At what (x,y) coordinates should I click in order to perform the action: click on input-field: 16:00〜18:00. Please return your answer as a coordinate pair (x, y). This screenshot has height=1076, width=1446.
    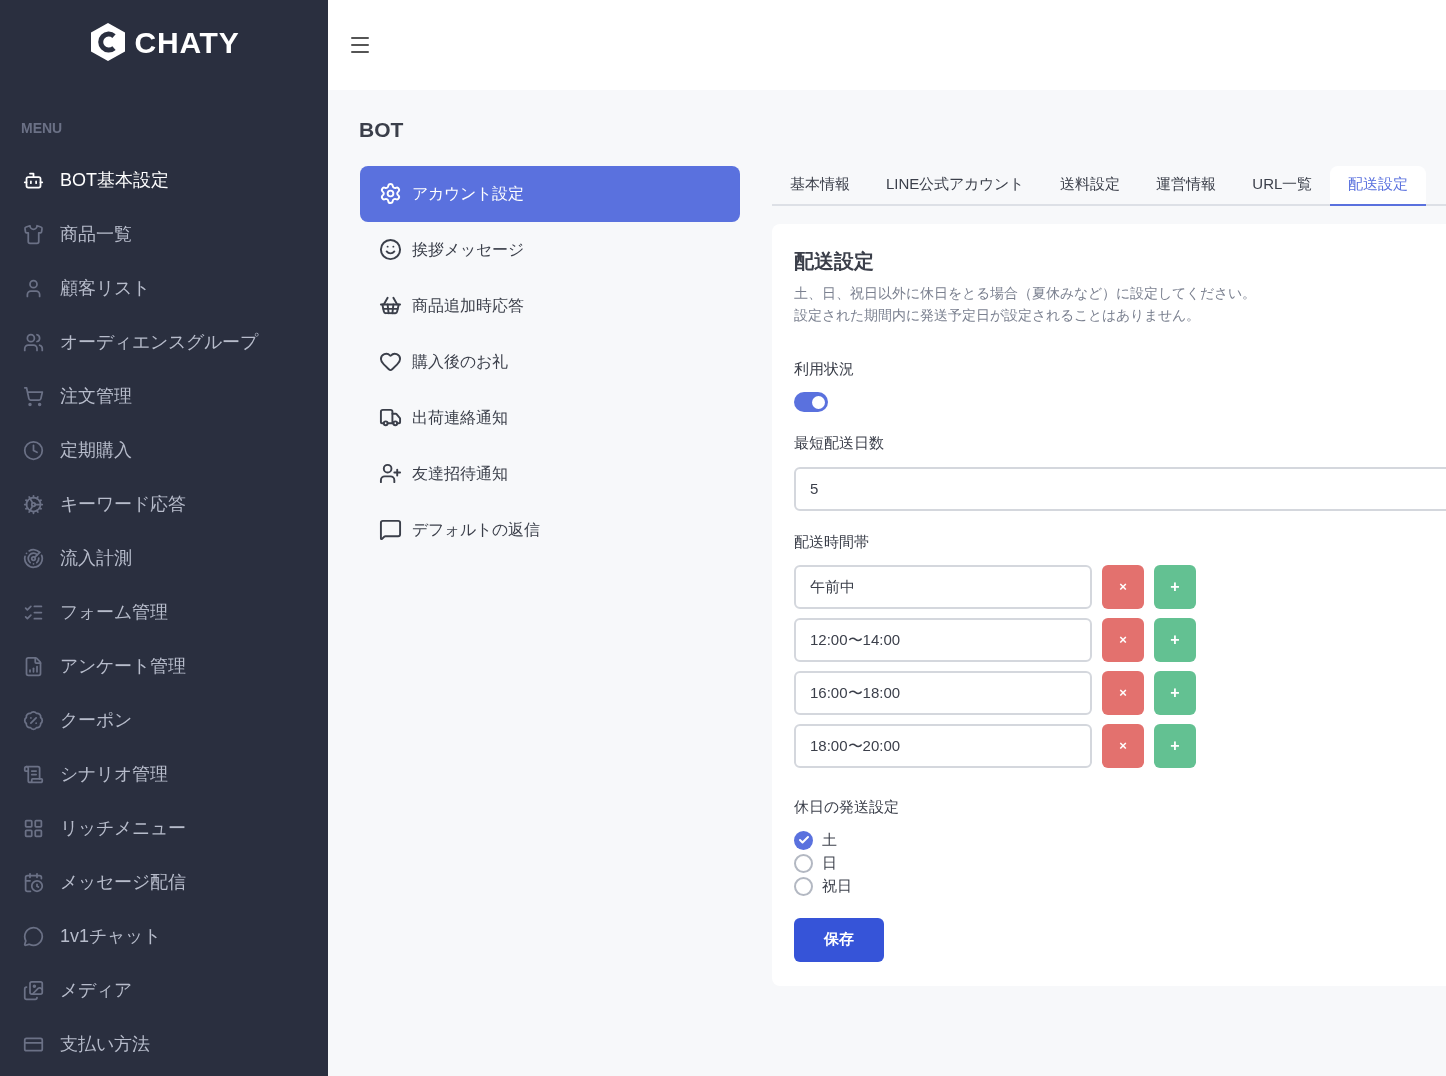
    Looking at the image, I should click on (943, 693).